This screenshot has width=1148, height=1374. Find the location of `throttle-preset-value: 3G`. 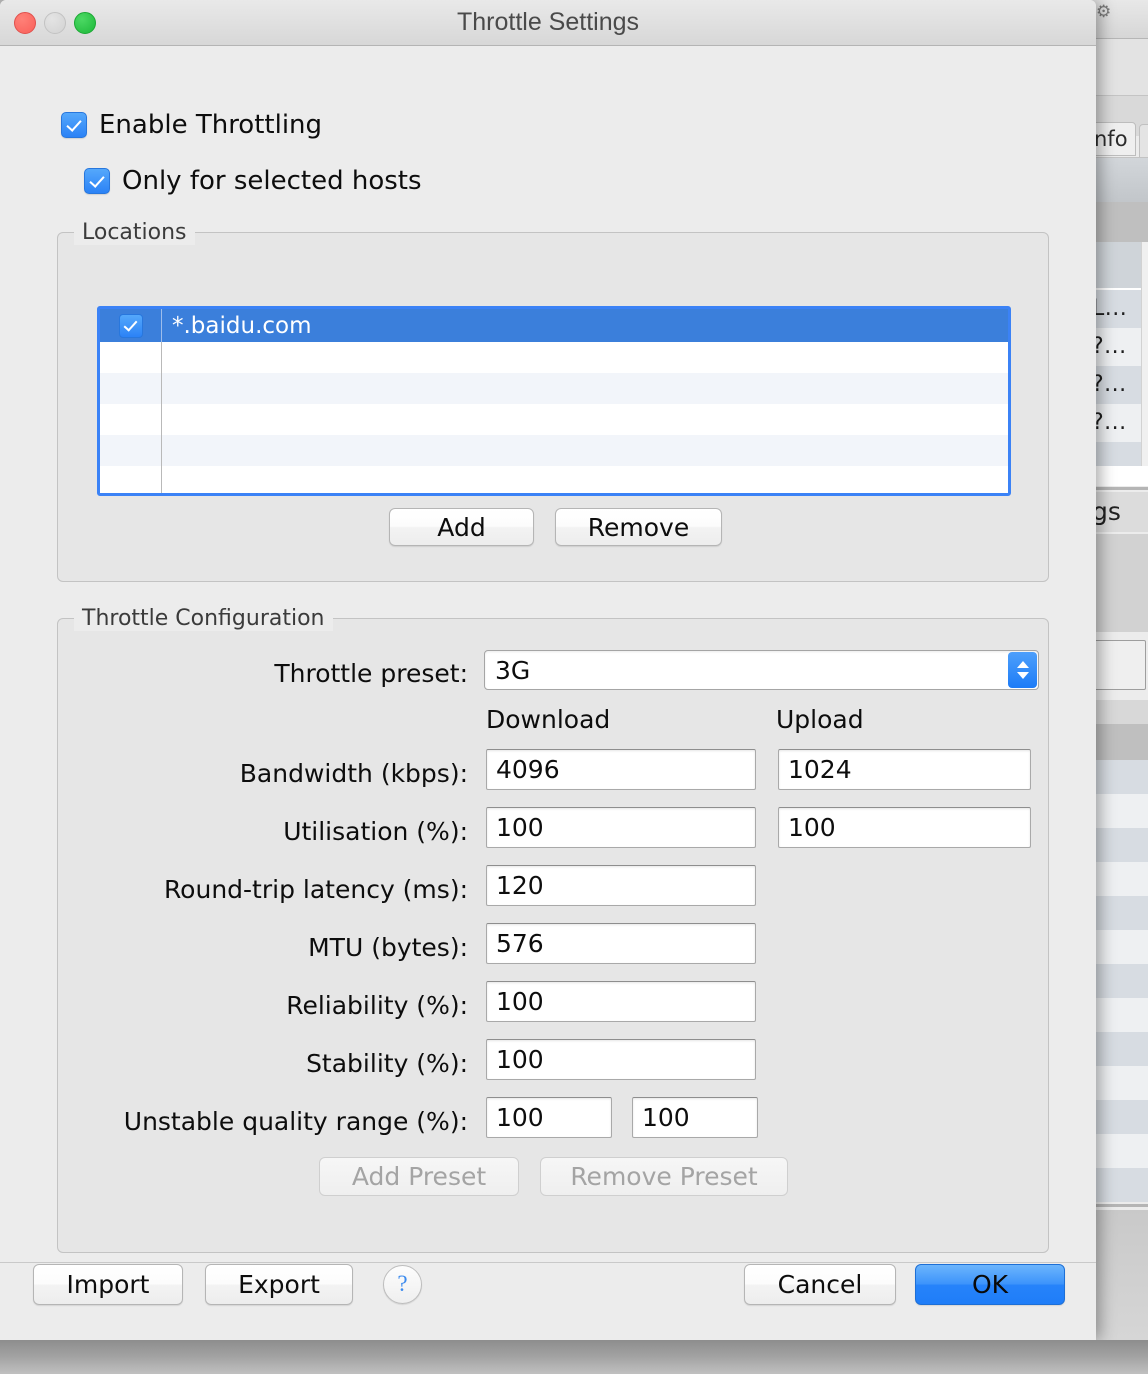

throttle-preset-value: 3G is located at coordinates (513, 670).